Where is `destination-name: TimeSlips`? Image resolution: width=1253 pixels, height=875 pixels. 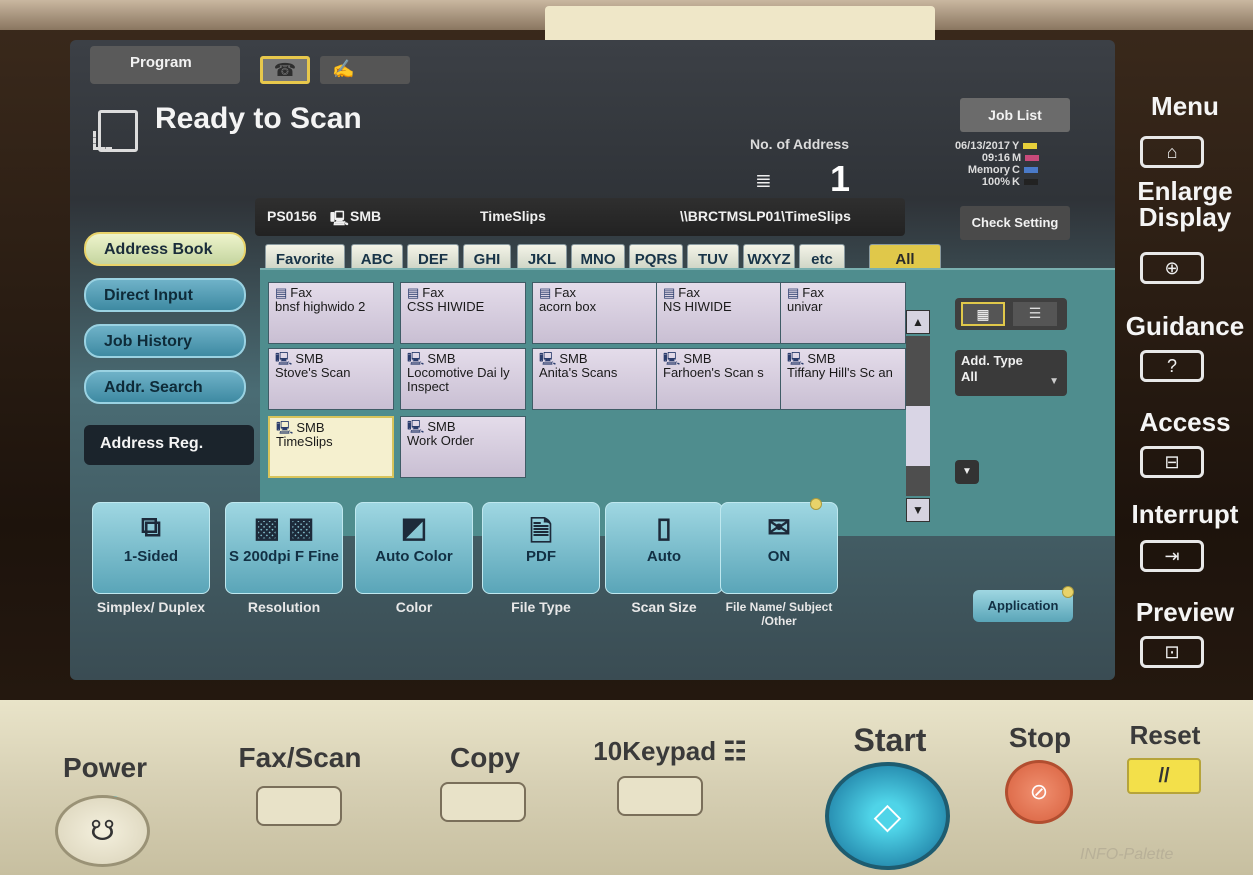 destination-name: TimeSlips is located at coordinates (513, 216).